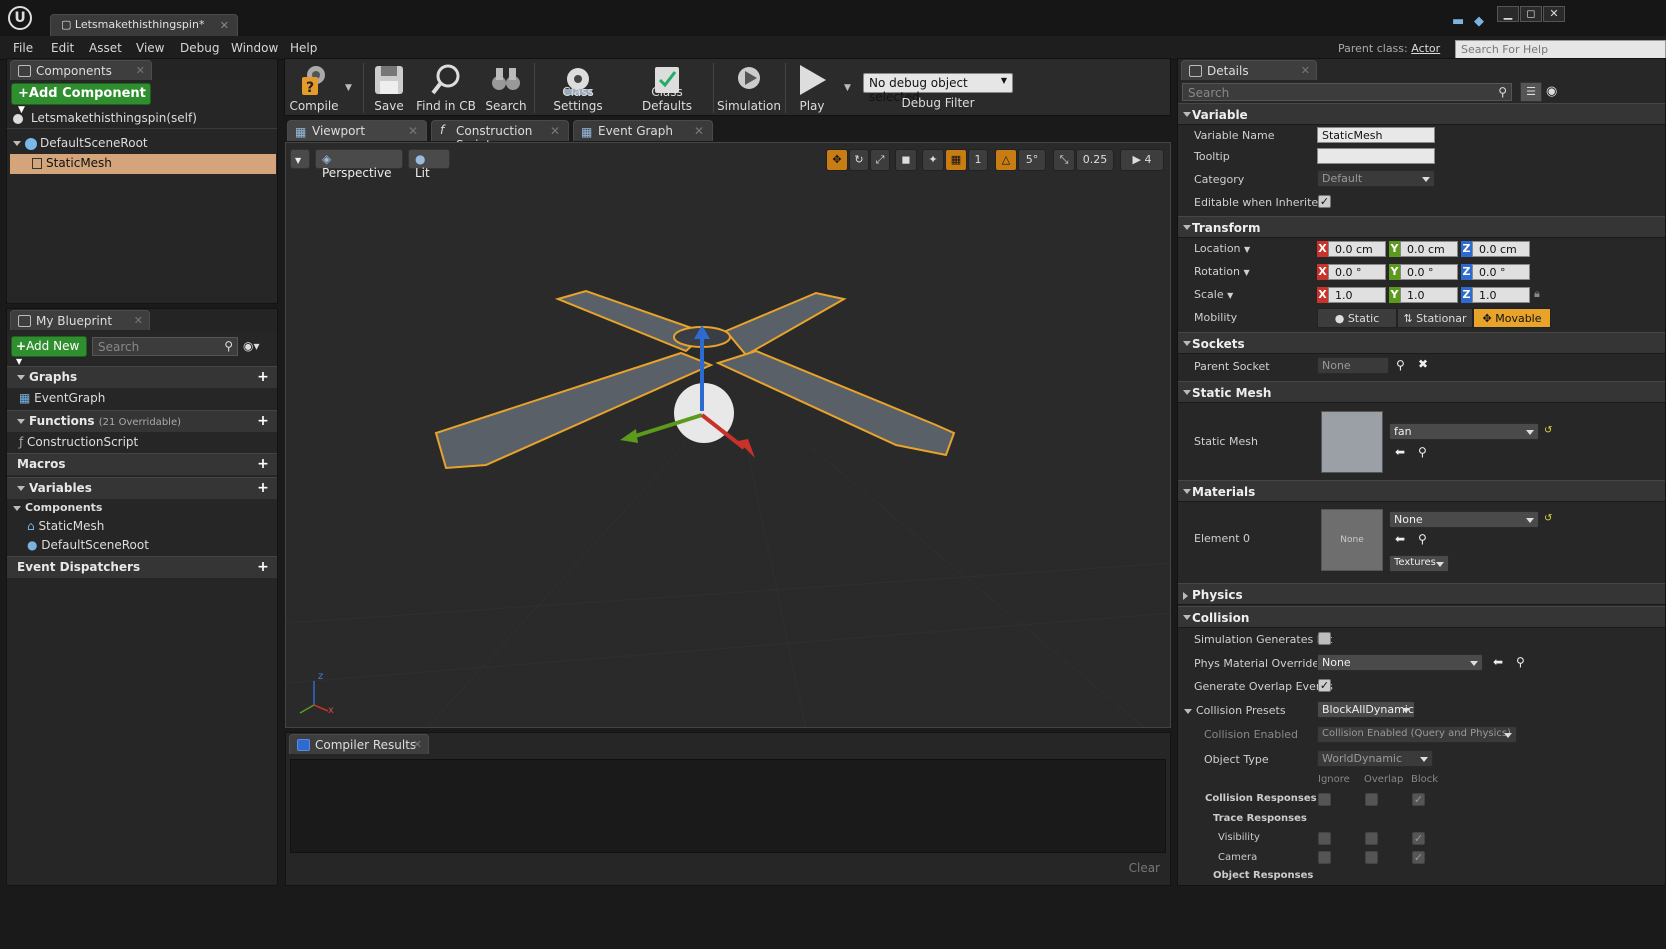 The image size is (1666, 949). I want to click on clear-icon: ✖, so click(1423, 364).